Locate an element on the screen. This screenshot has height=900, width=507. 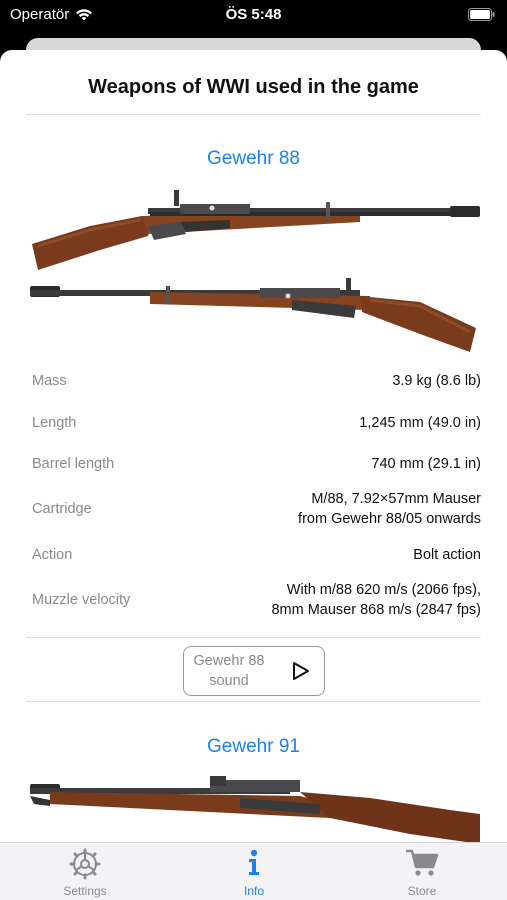
cart-icon is located at coordinates (422, 862).